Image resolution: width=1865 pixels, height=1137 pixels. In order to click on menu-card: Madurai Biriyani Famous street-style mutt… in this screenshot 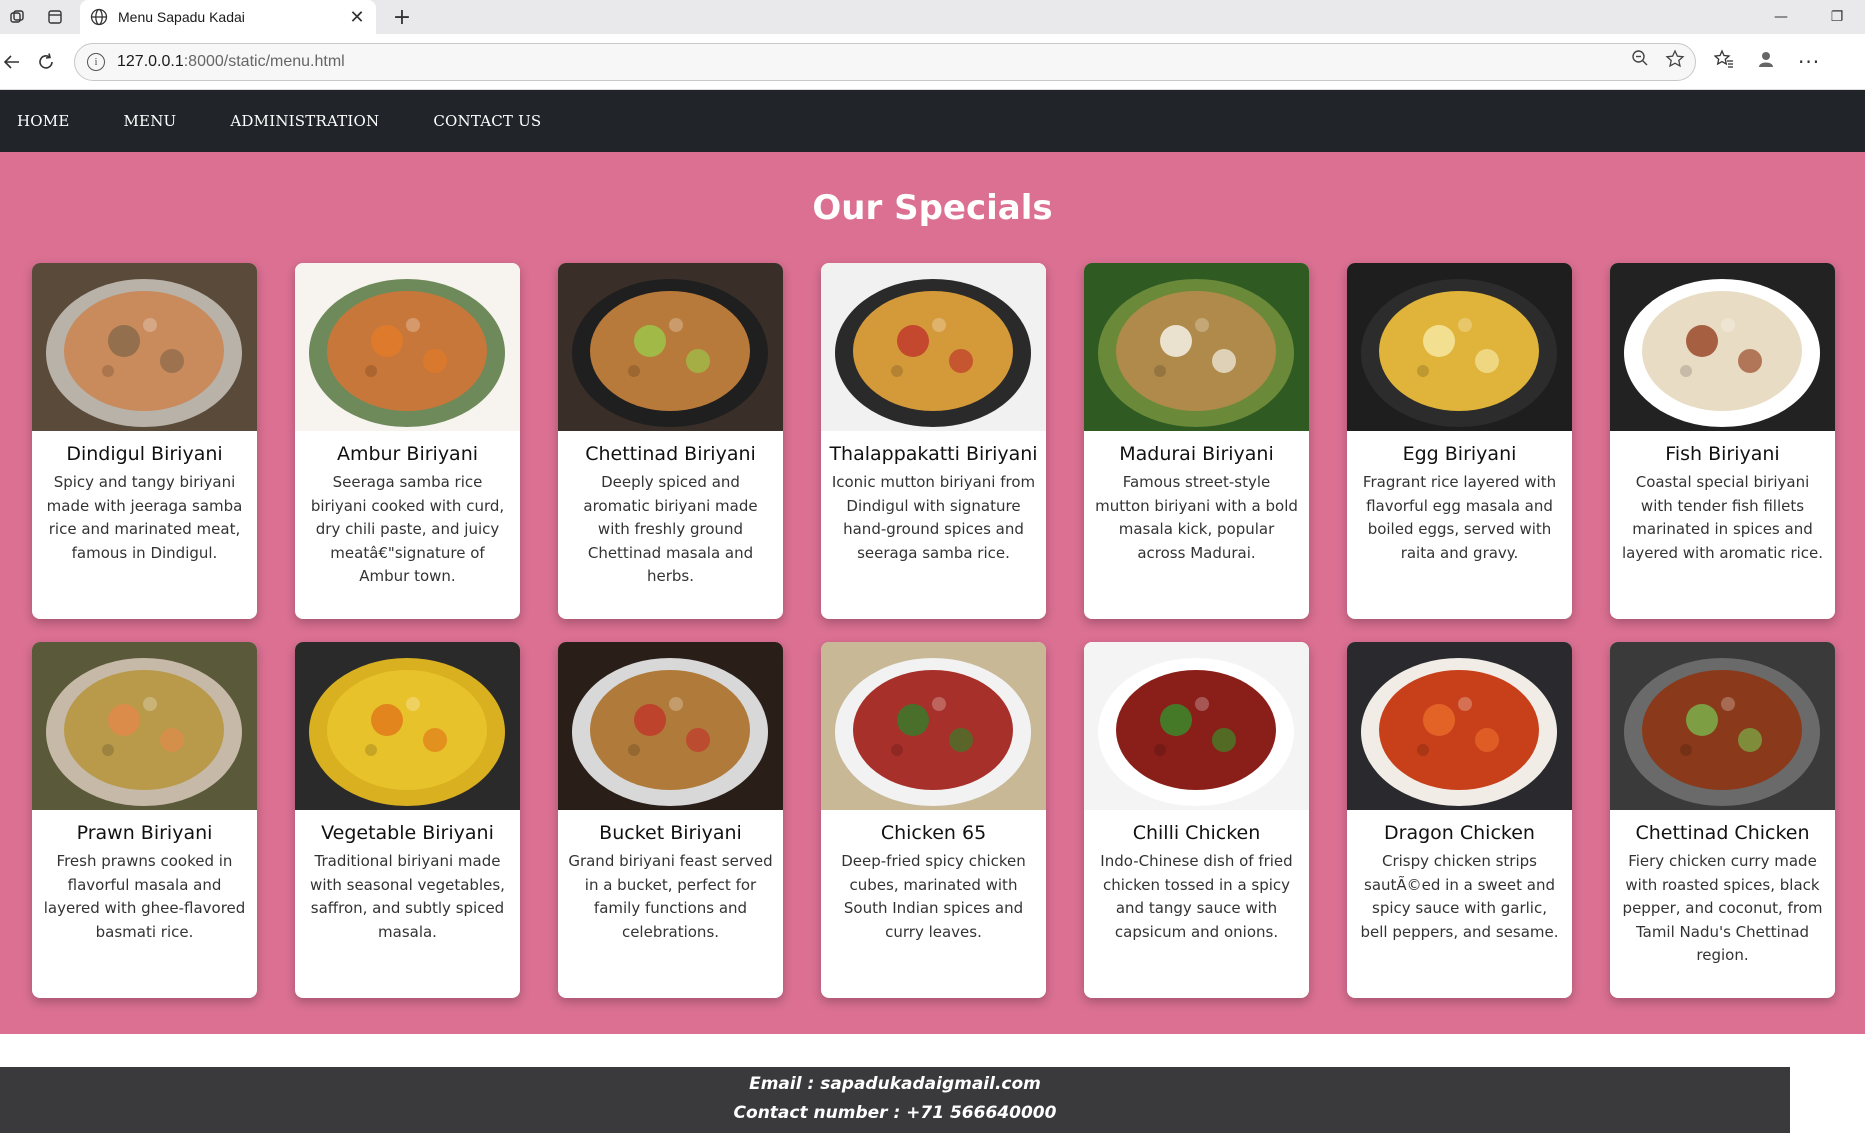, I will do `click(1196, 441)`.